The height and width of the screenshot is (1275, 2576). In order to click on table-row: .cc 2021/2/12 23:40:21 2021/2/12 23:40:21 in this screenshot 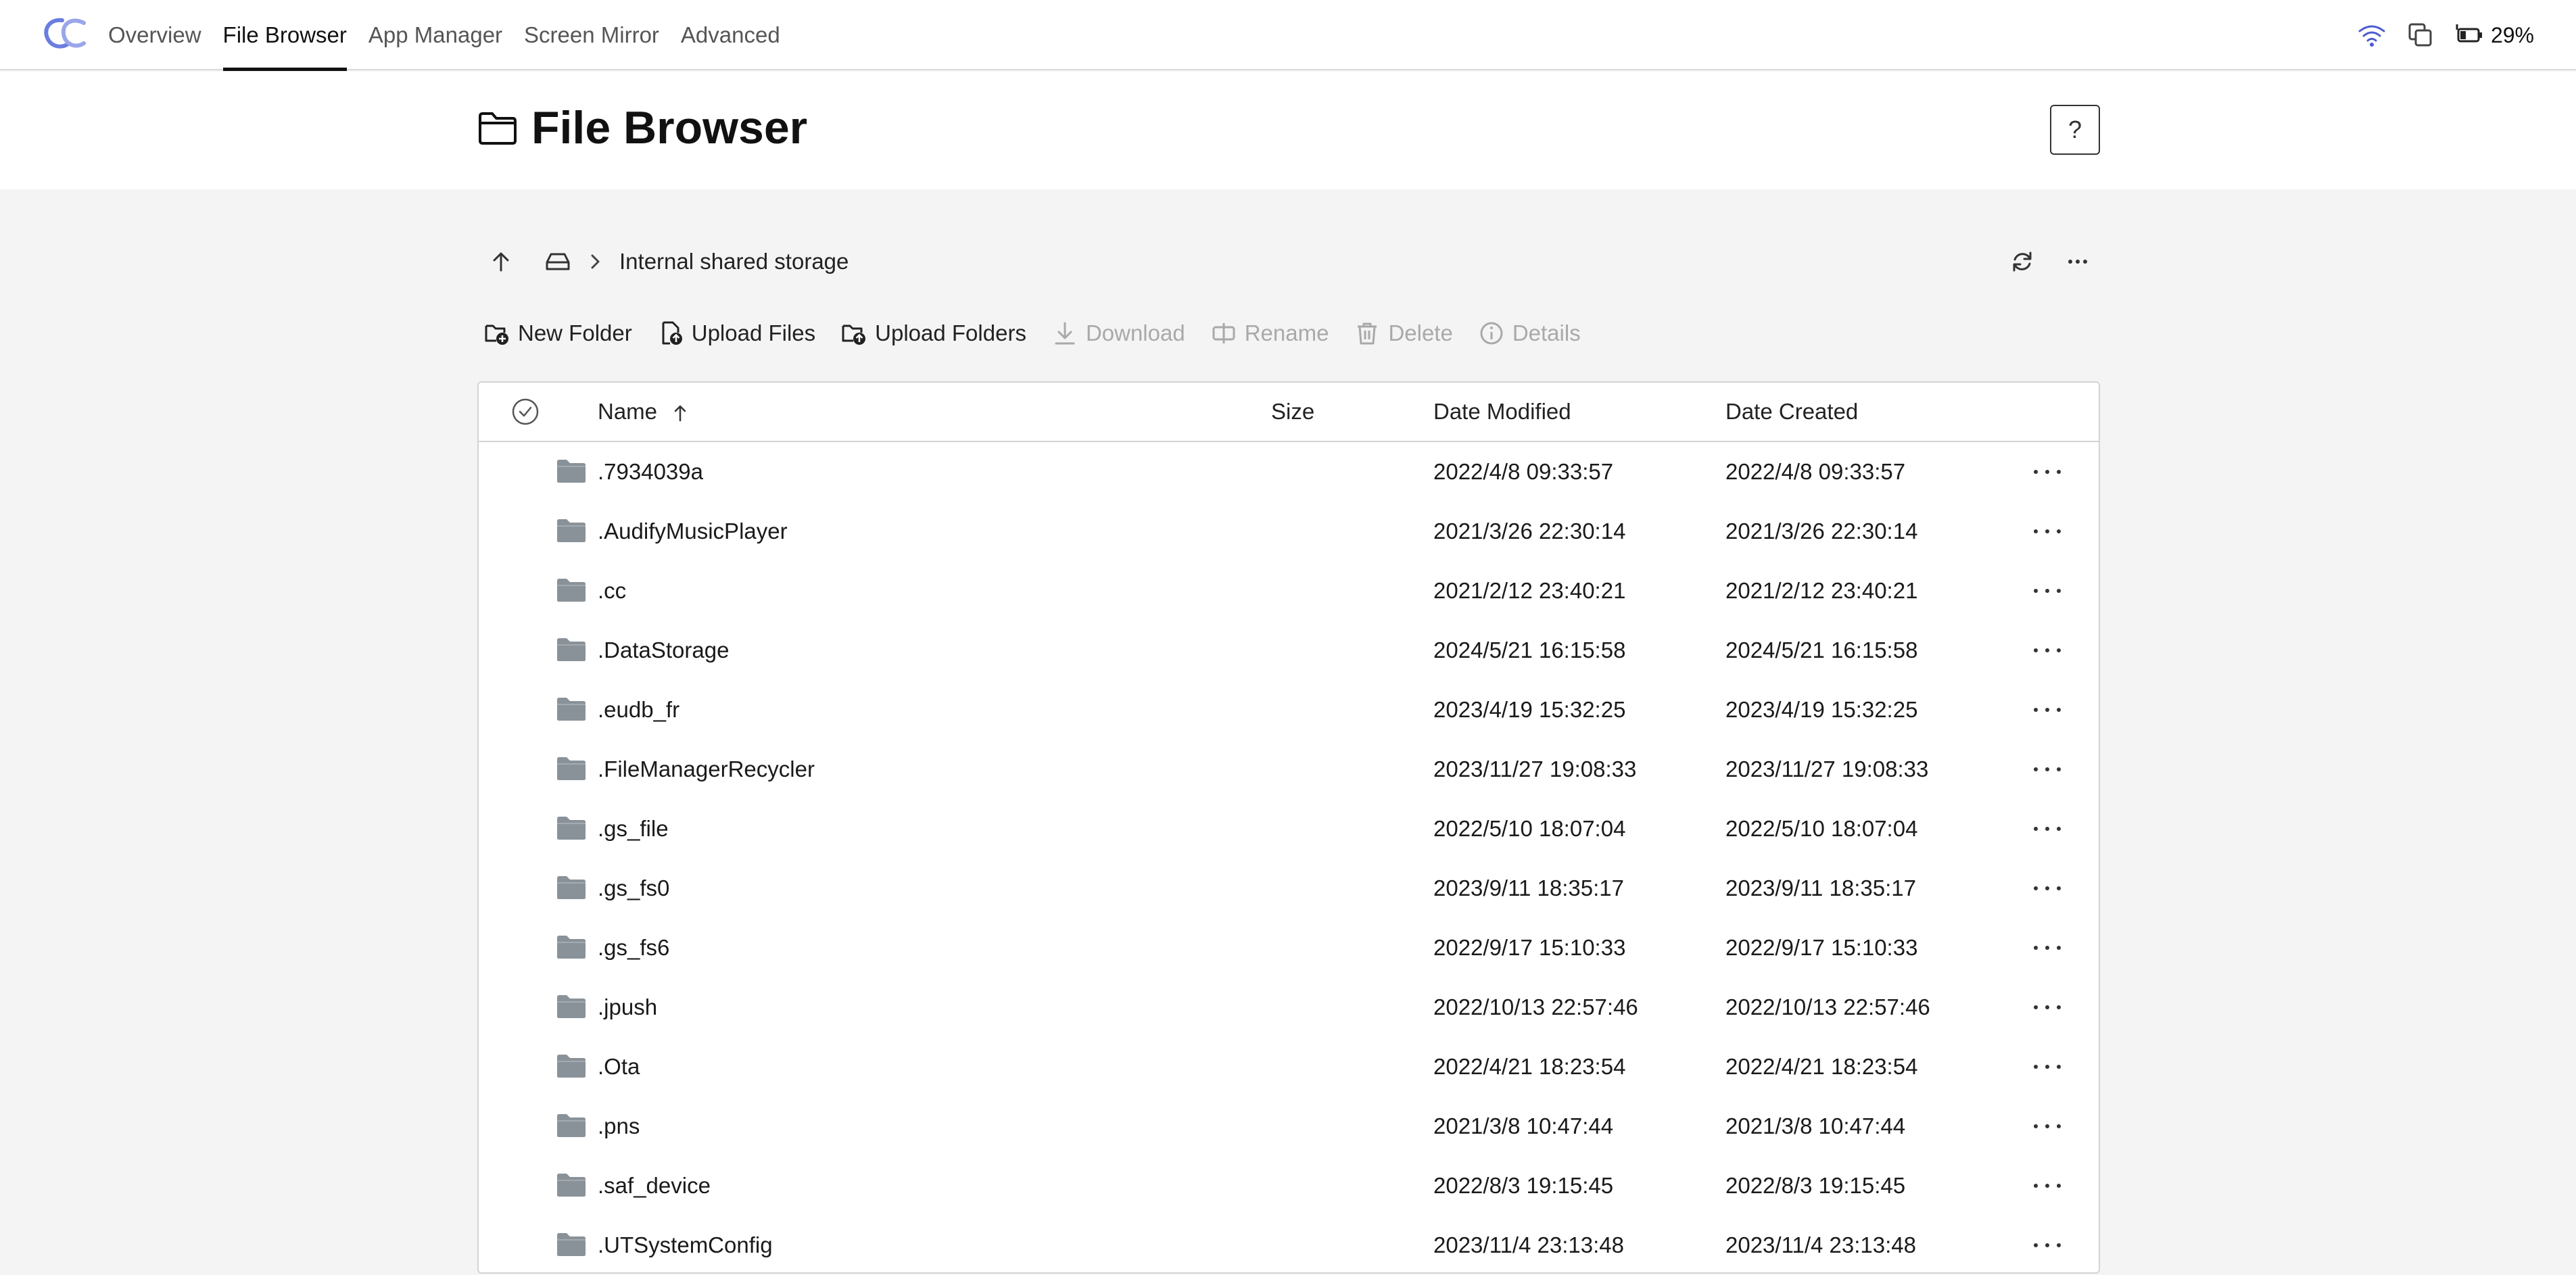, I will do `click(1289, 591)`.